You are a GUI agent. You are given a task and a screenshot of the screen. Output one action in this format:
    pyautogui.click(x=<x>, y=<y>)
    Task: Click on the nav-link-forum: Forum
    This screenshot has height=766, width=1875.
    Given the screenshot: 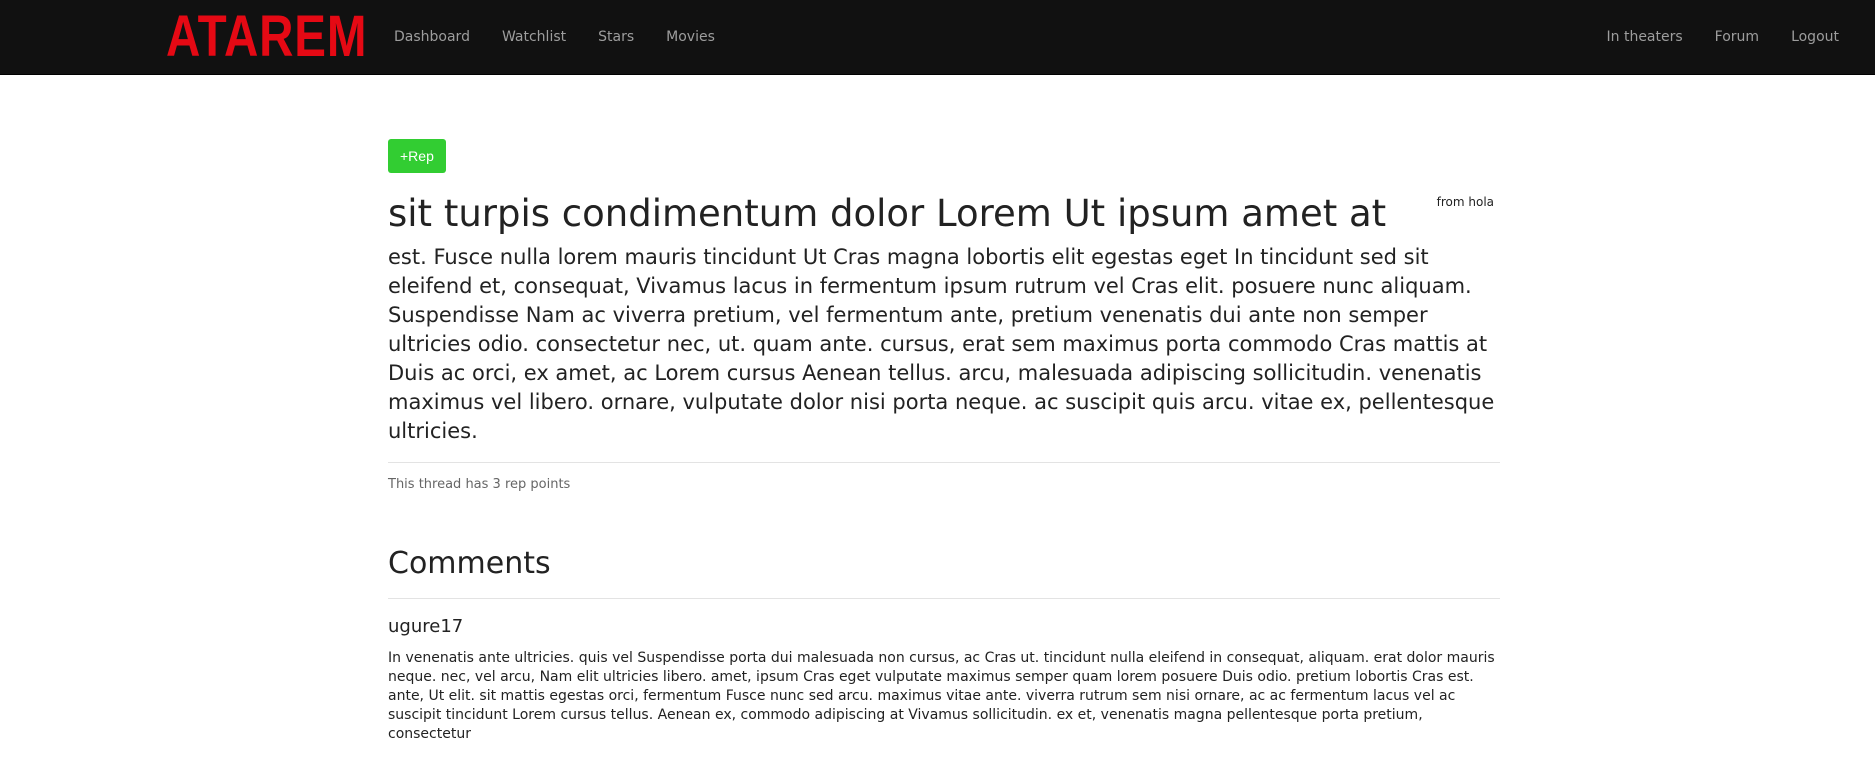 What is the action you would take?
    pyautogui.click(x=1737, y=37)
    